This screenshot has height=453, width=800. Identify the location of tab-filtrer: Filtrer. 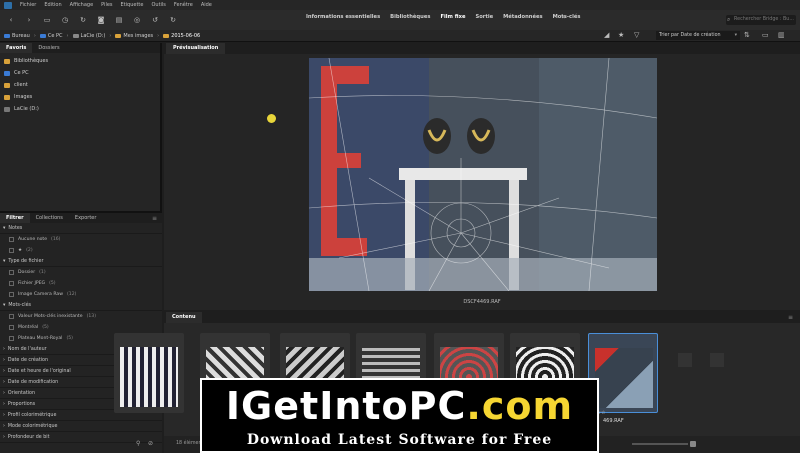
(15, 218).